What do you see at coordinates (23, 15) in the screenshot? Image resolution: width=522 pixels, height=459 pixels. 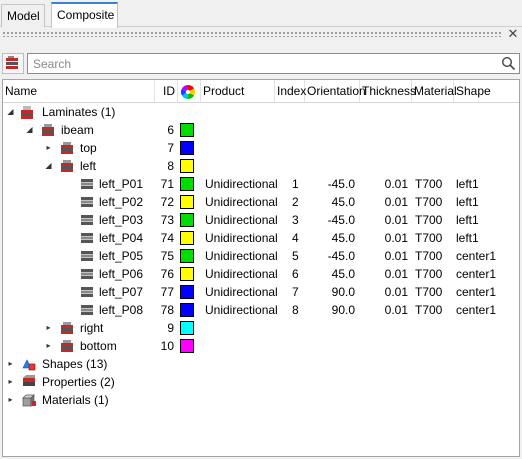 I see `tab-model: Model` at bounding box center [23, 15].